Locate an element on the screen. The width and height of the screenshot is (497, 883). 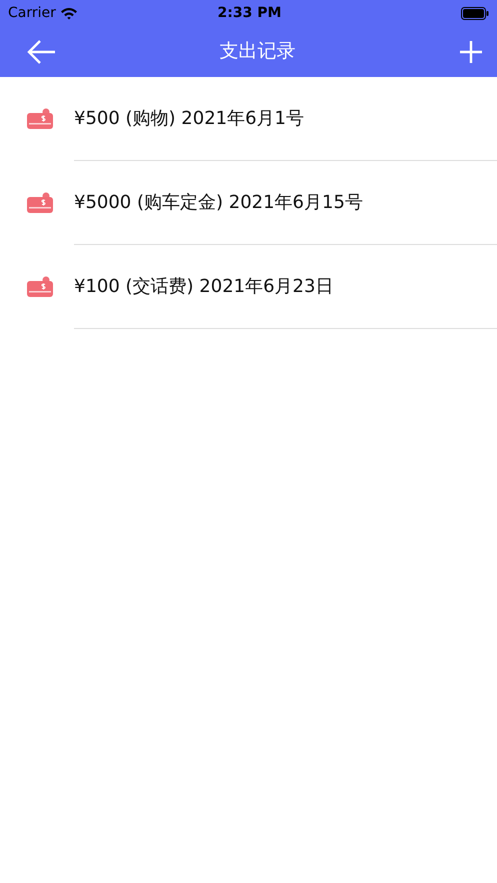
page-title: 支出记录 is located at coordinates (258, 51).